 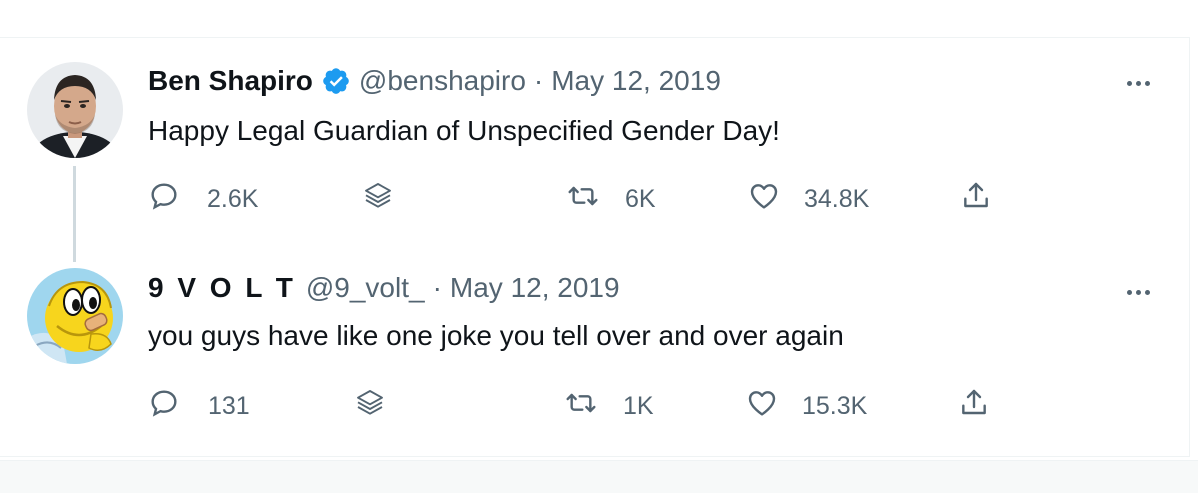 I want to click on display-name: Ben Shapiro, so click(x=230, y=81).